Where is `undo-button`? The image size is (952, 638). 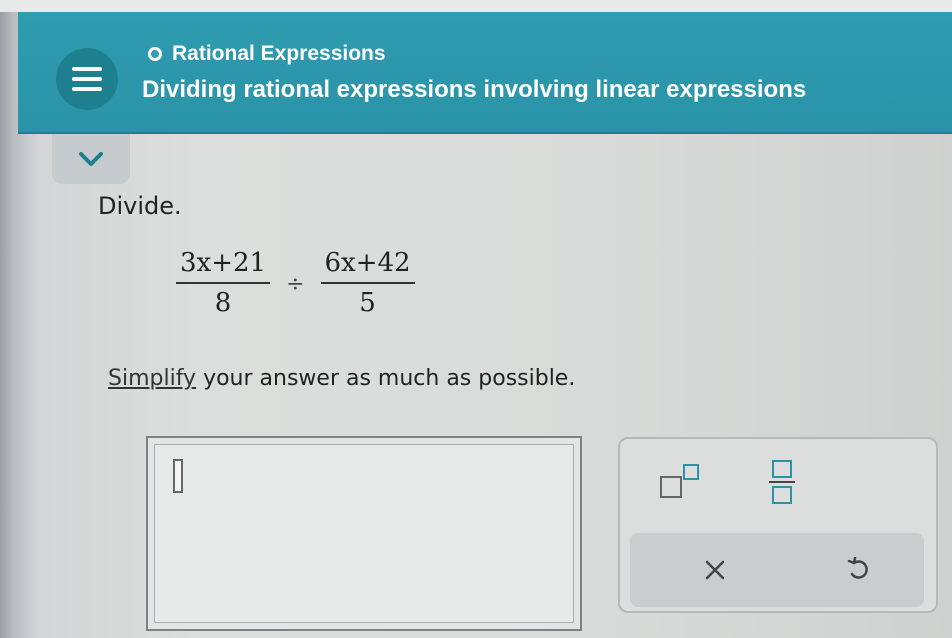 undo-button is located at coordinates (859, 570).